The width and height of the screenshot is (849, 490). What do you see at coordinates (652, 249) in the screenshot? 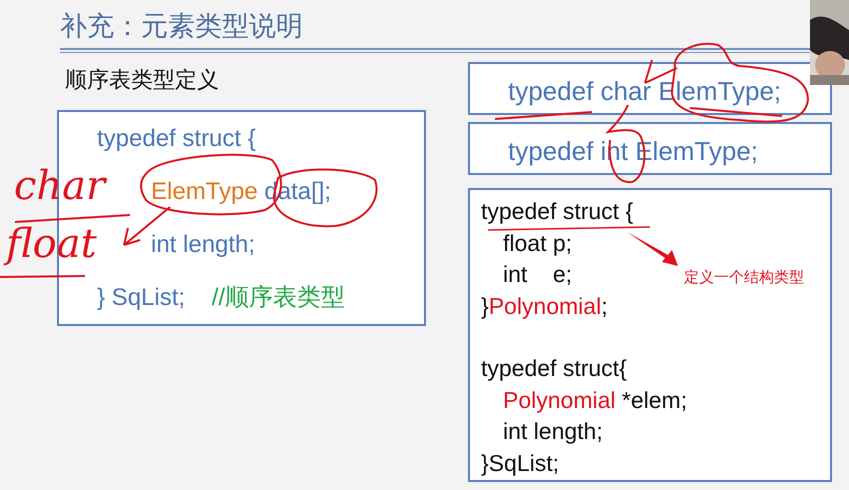
I see `callout-arrow` at bounding box center [652, 249].